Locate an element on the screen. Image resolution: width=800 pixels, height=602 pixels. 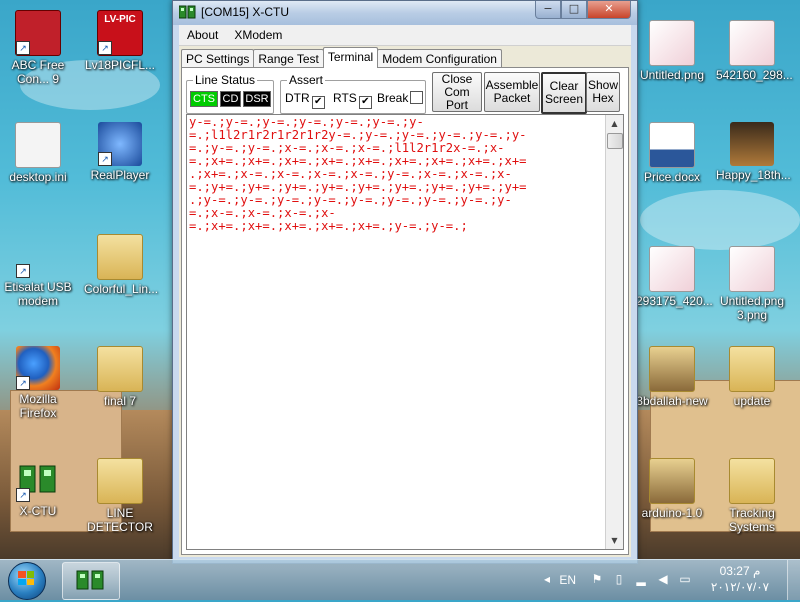
scroll-thumb is located at coordinates (615, 141).